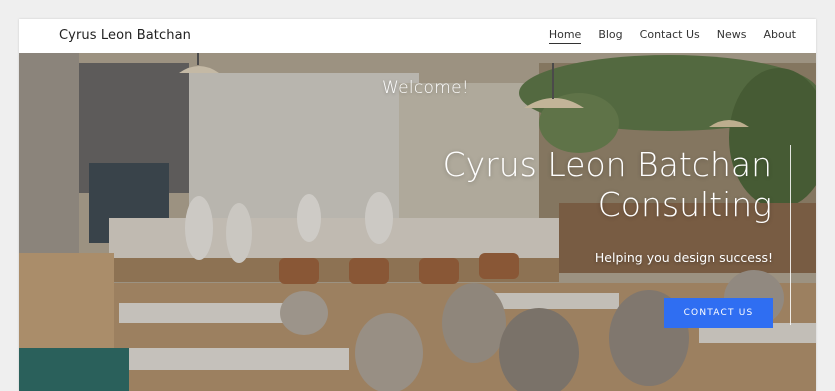 This screenshot has width=835, height=391. What do you see at coordinates (610, 36) in the screenshot?
I see `nav-item-blog: Blog` at bounding box center [610, 36].